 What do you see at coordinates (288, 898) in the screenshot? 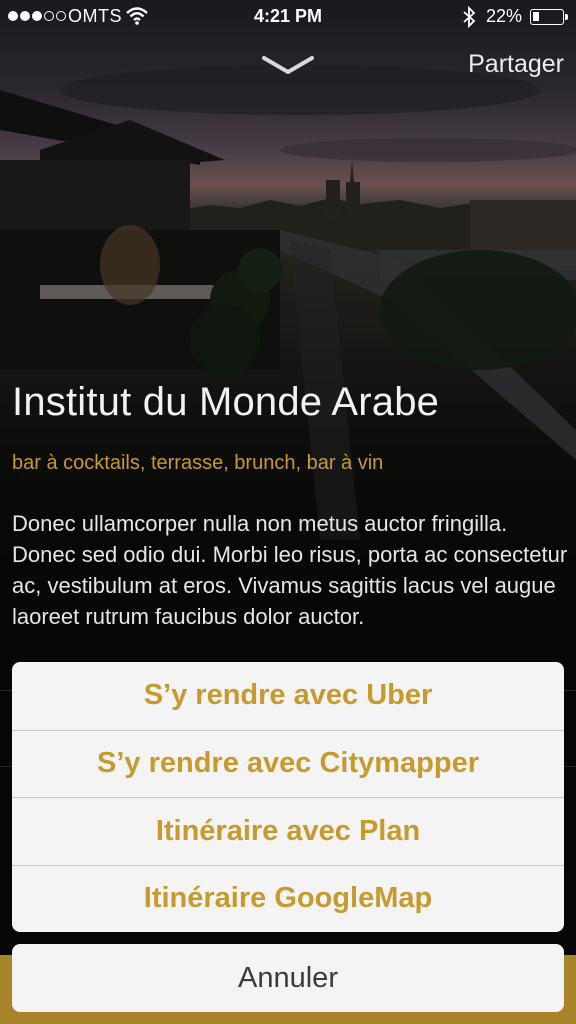
I see `googlemaps-option-button: Itinéraire GoogleMap` at bounding box center [288, 898].